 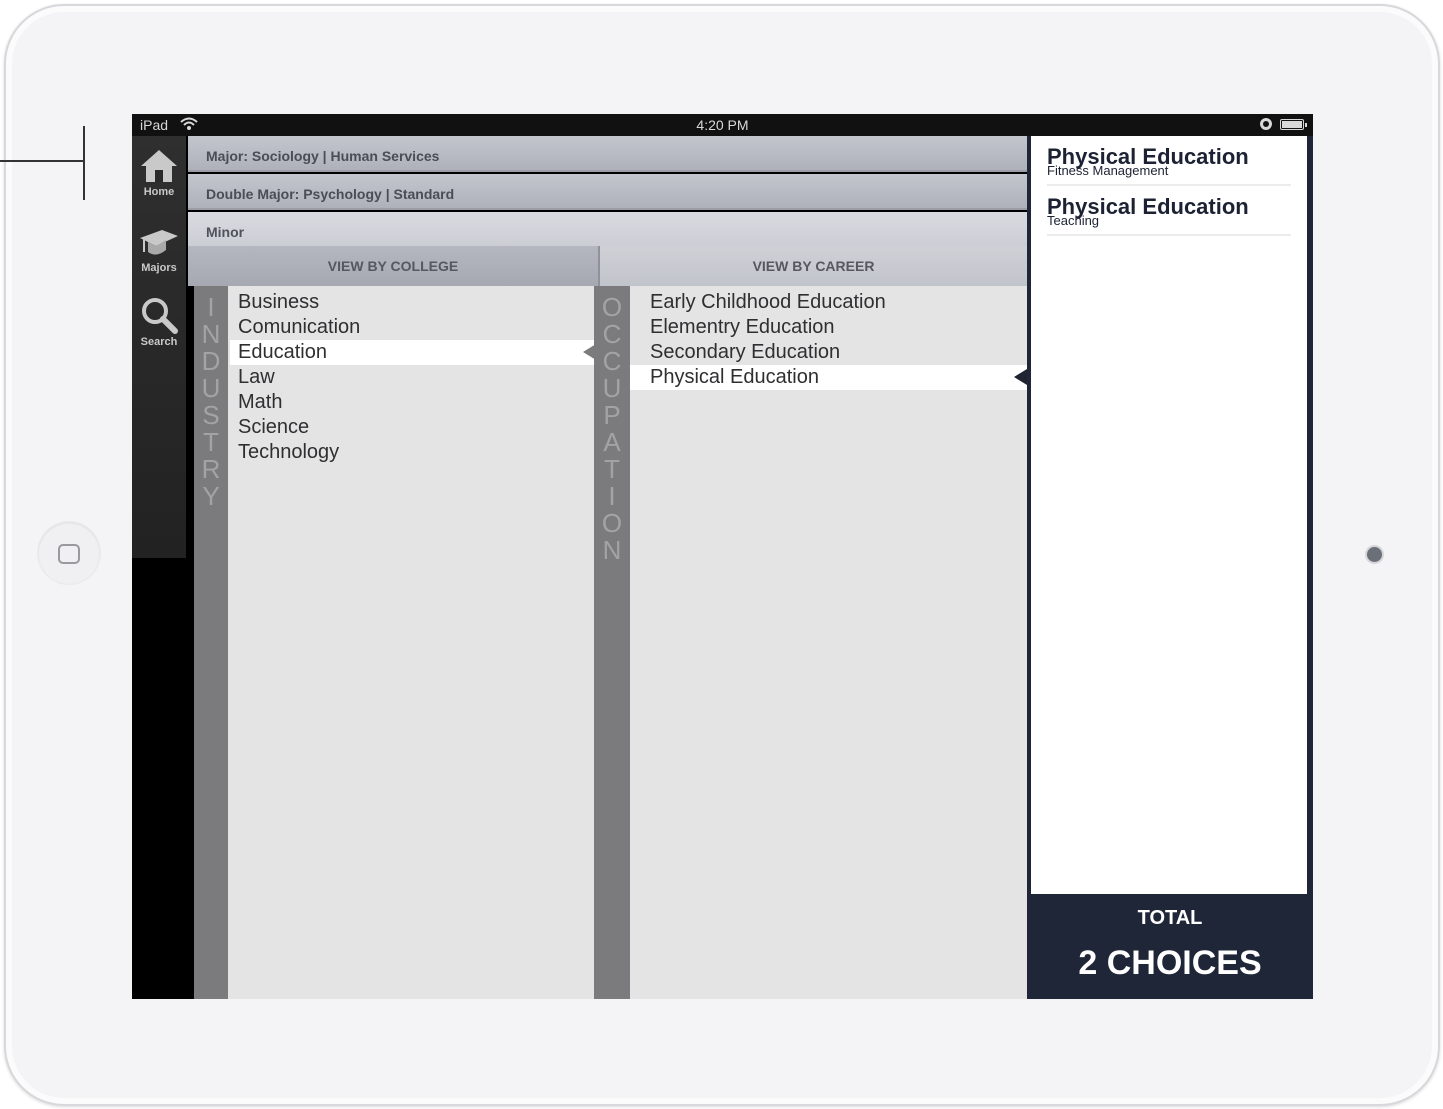 I want to click on occupation-letter: A, so click(x=612, y=442).